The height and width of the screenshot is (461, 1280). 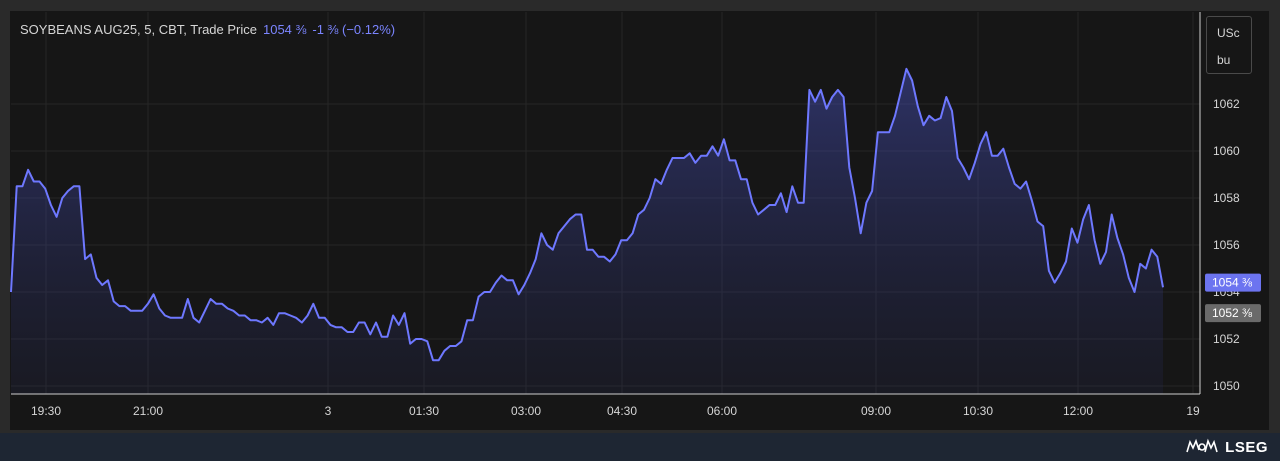 What do you see at coordinates (1226, 339) in the screenshot?
I see `y-tick-label: 1052` at bounding box center [1226, 339].